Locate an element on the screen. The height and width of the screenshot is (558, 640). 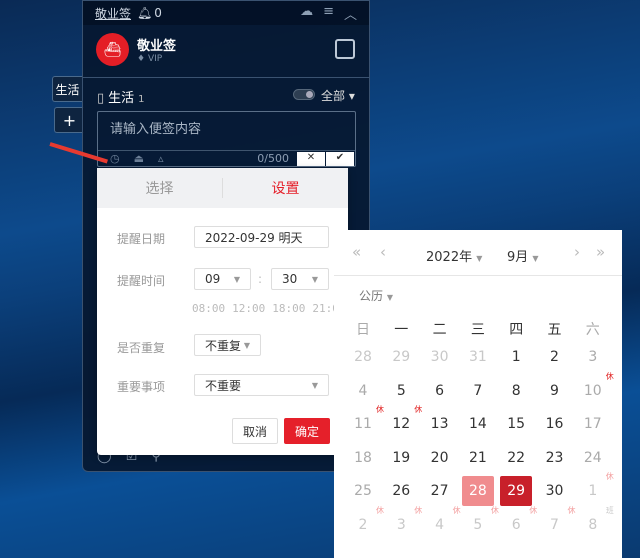
day-number: 13 is located at coordinates (439, 424).